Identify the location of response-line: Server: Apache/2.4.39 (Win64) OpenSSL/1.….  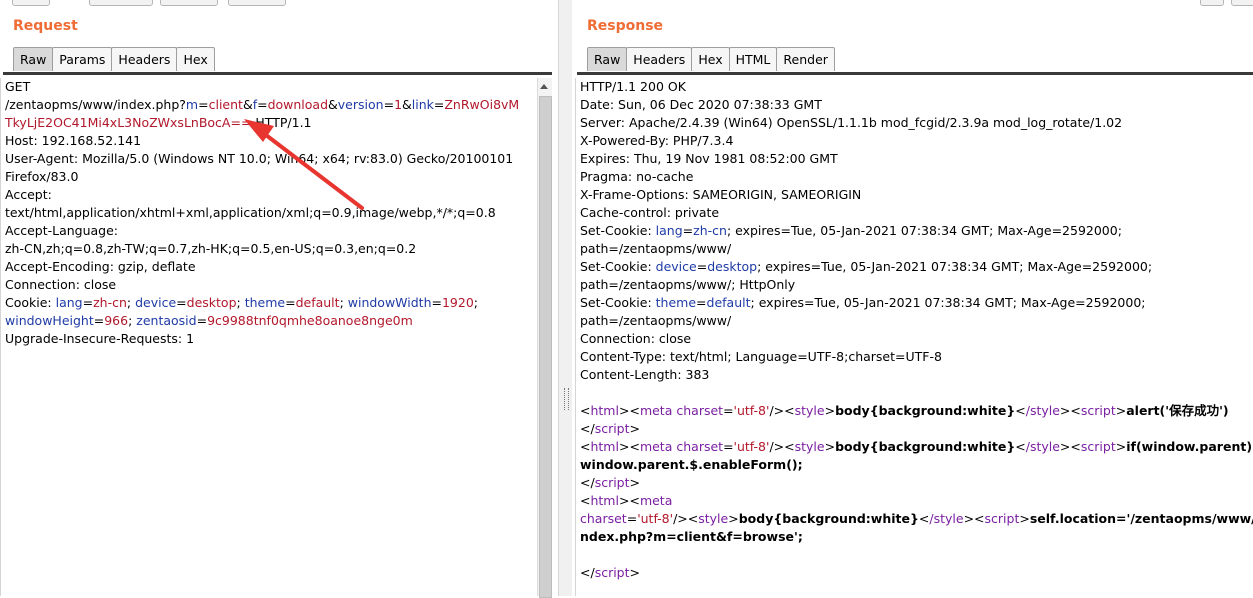
(851, 122).